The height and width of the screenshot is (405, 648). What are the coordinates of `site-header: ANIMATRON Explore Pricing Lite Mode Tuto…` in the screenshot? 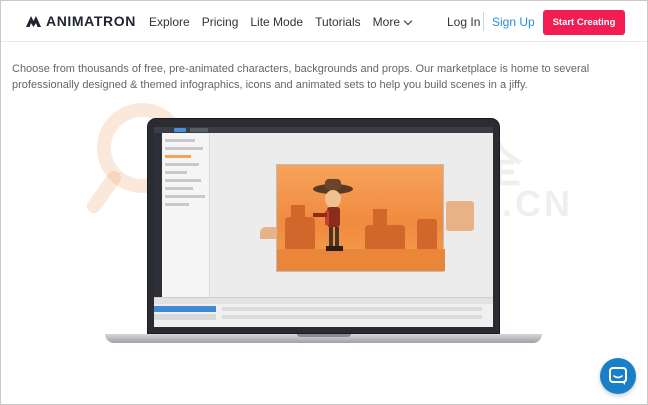 It's located at (324, 21).